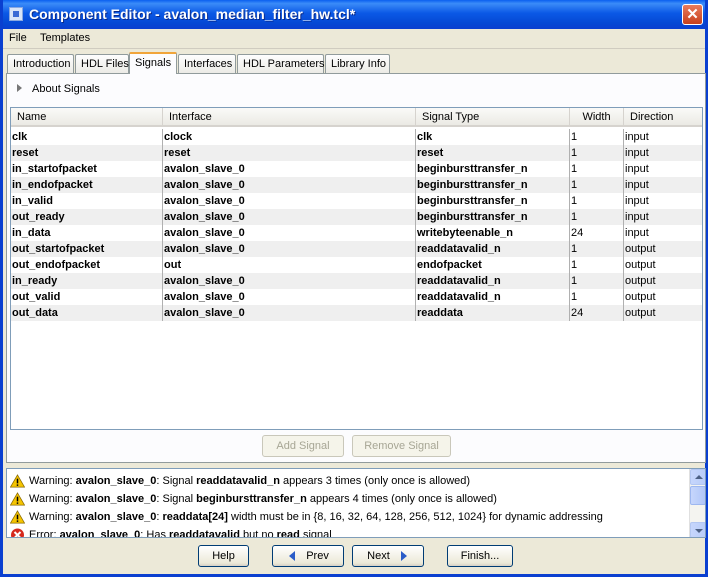  I want to click on tab-signals: Signals, so click(153, 63).